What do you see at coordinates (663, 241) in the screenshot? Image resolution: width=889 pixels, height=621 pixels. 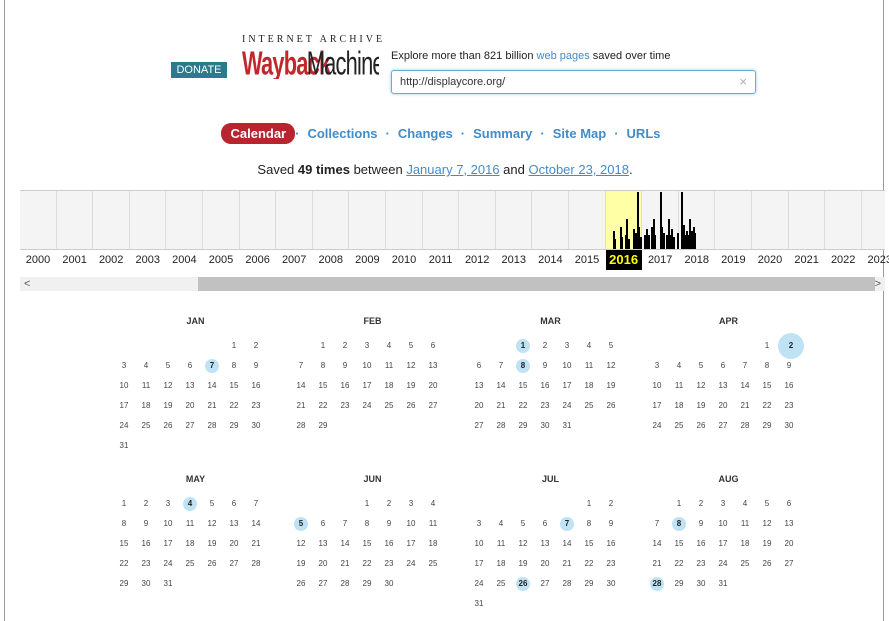 I see `sparkline-bar` at bounding box center [663, 241].